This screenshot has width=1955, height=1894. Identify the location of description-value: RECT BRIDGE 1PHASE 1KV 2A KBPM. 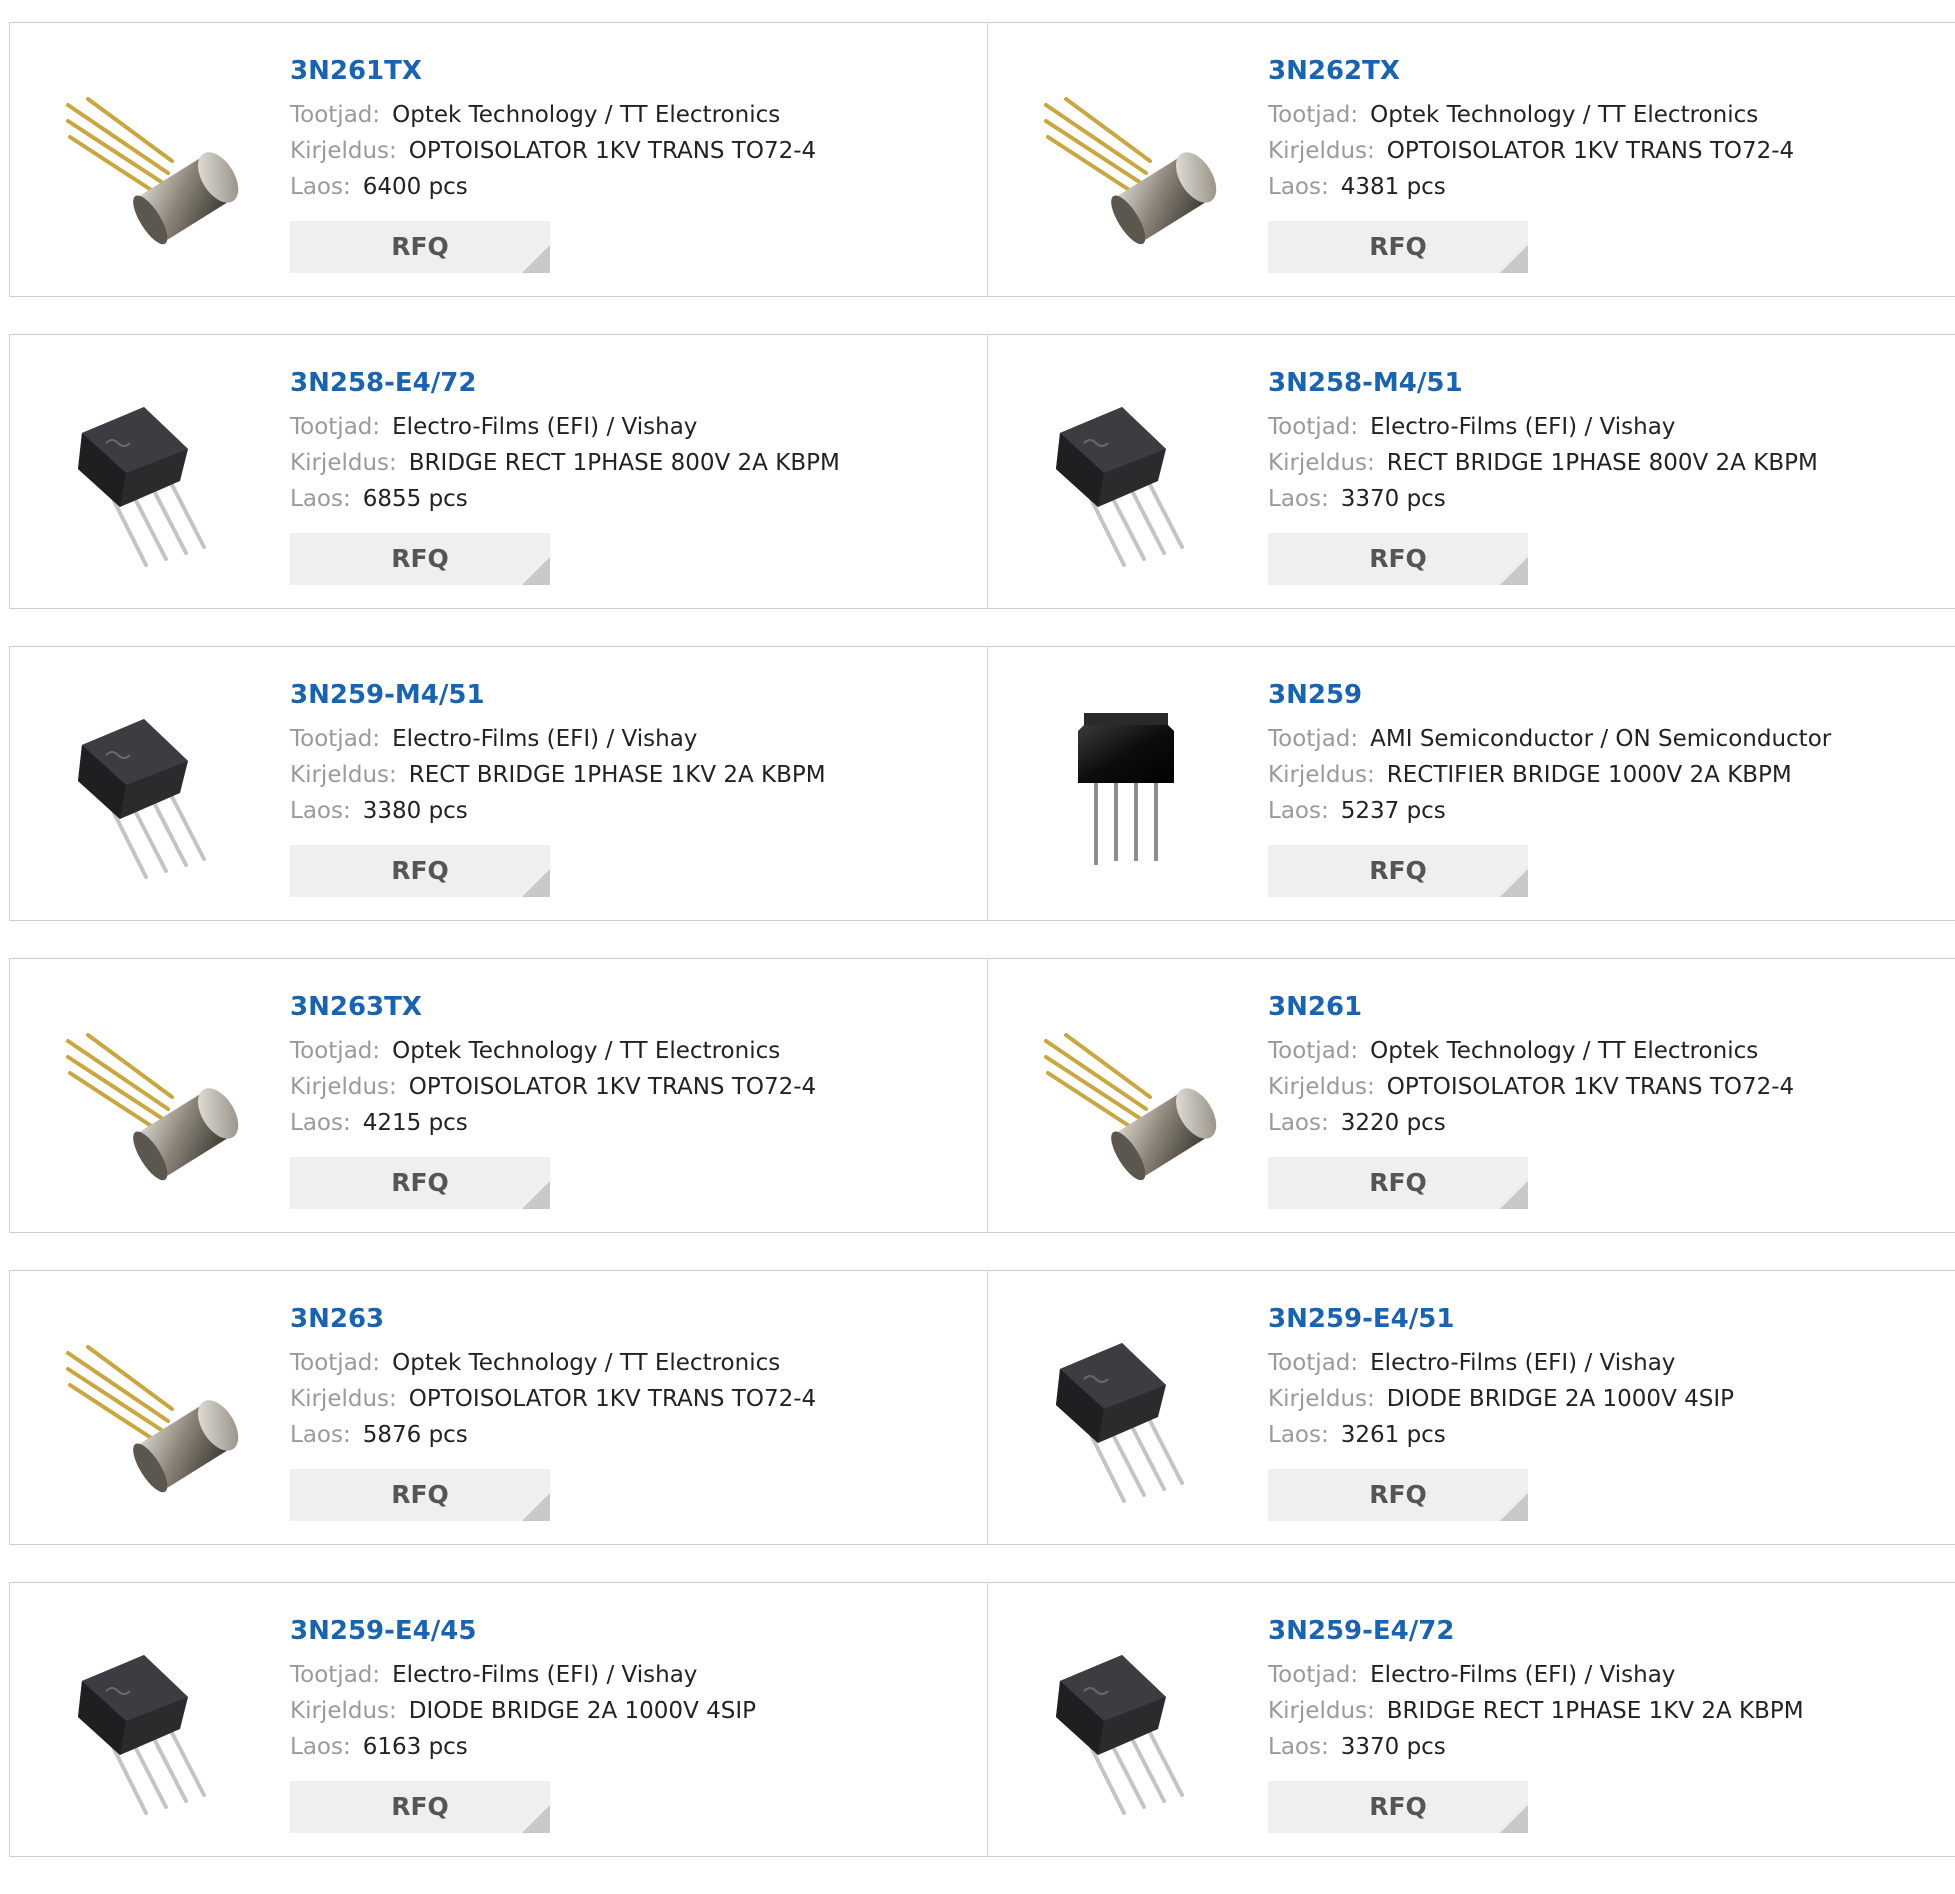
(617, 775).